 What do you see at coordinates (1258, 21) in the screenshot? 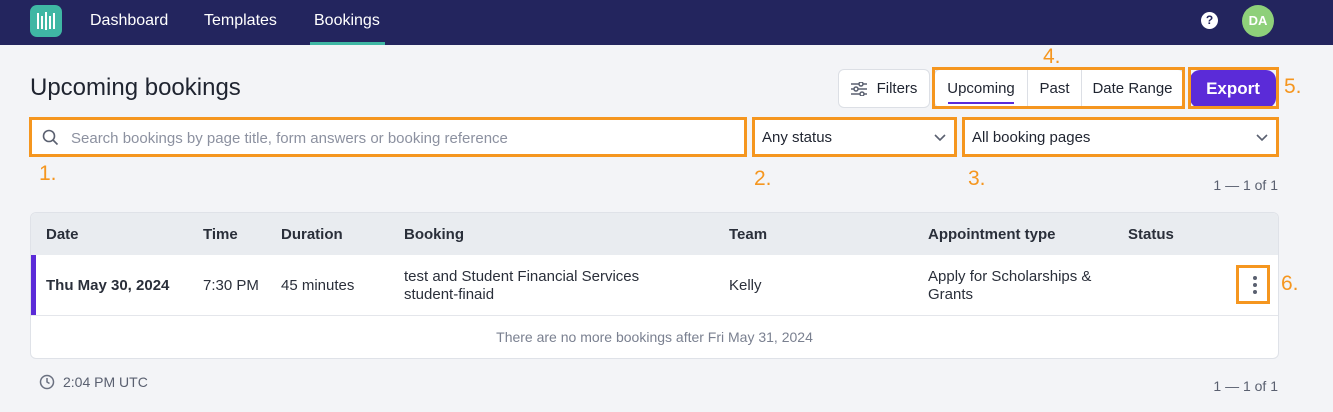
I see `user-avatar: DA` at bounding box center [1258, 21].